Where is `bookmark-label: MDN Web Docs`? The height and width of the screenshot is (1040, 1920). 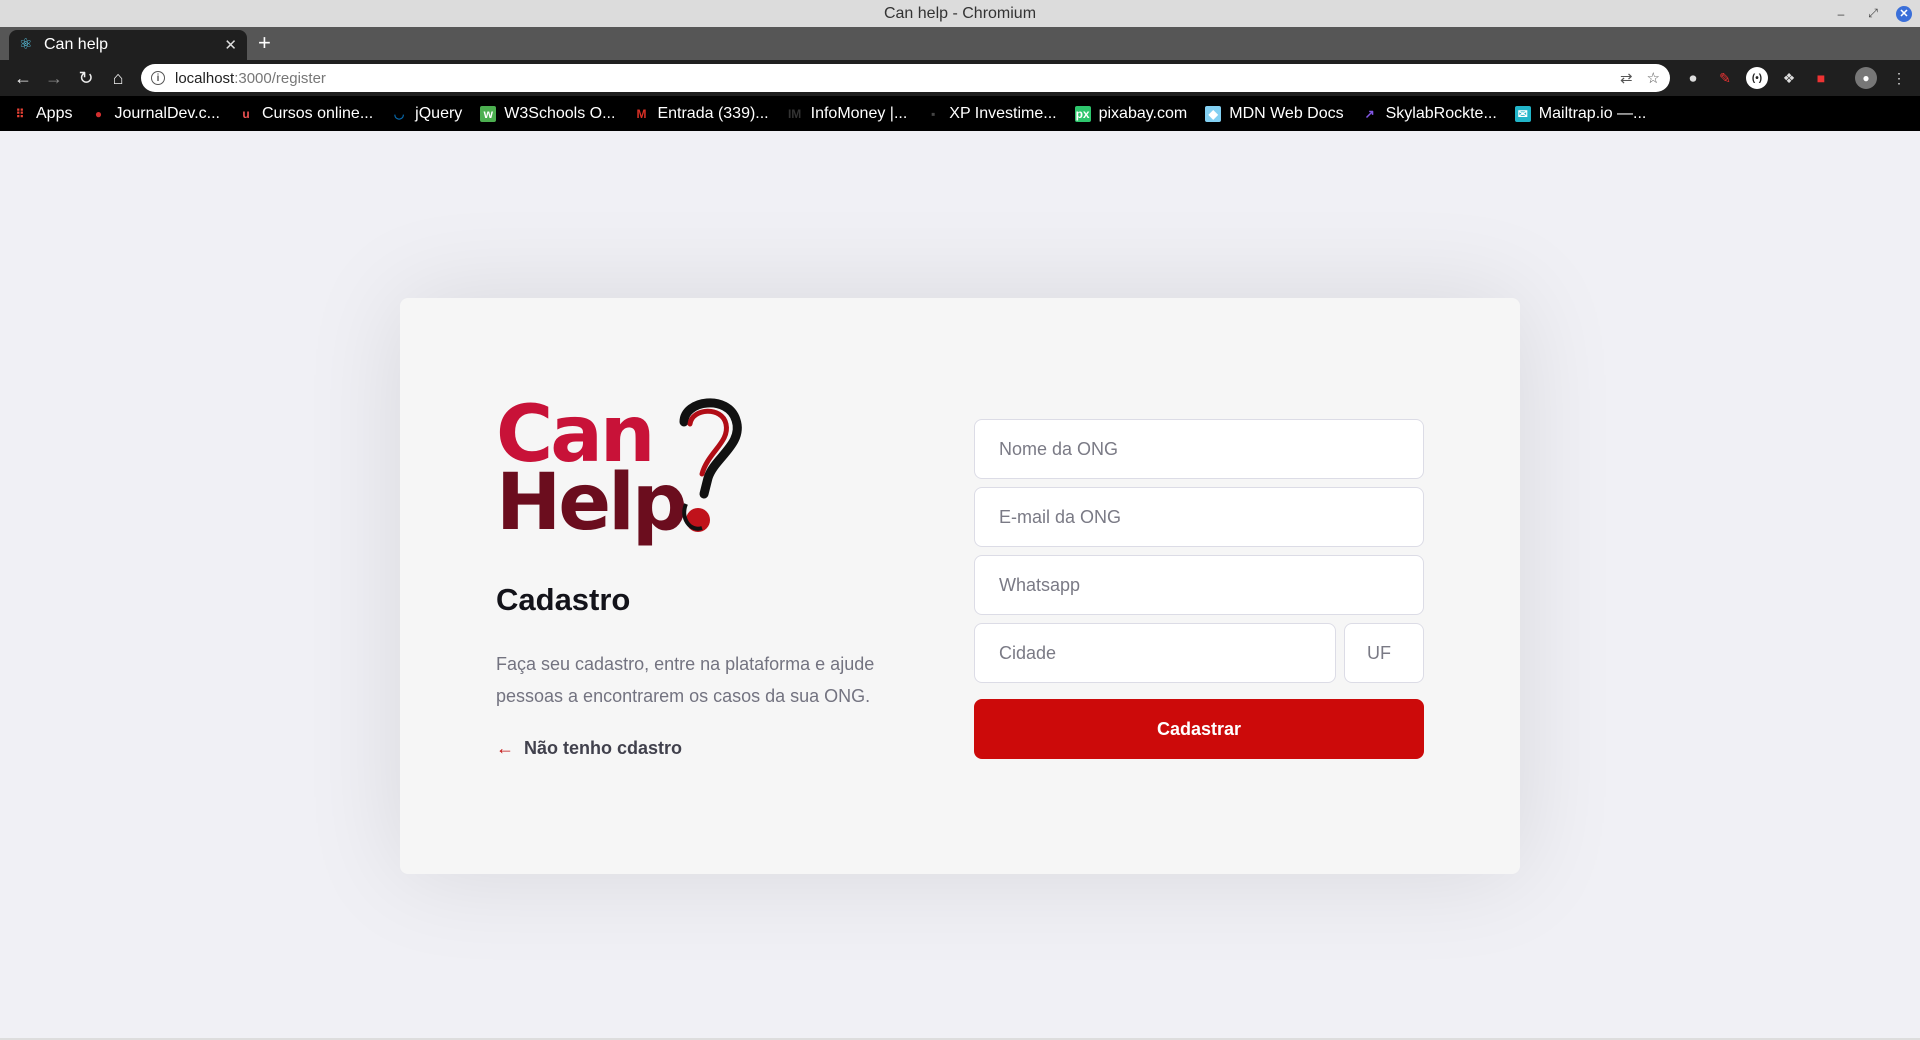
bookmark-label: MDN Web Docs is located at coordinates (1286, 113).